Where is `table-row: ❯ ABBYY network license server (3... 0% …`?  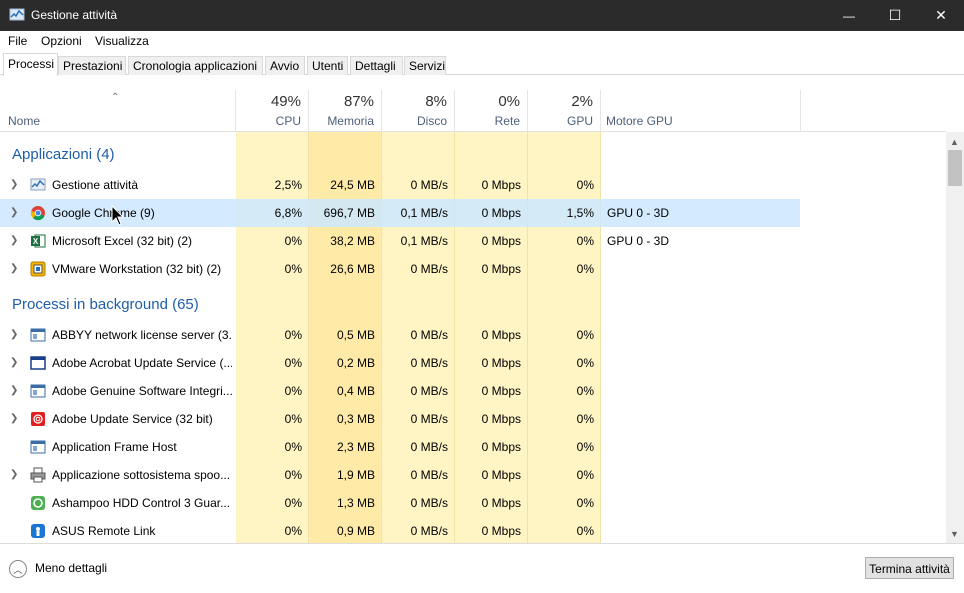 table-row: ❯ ABBYY network license server (3... 0% … is located at coordinates (400, 335).